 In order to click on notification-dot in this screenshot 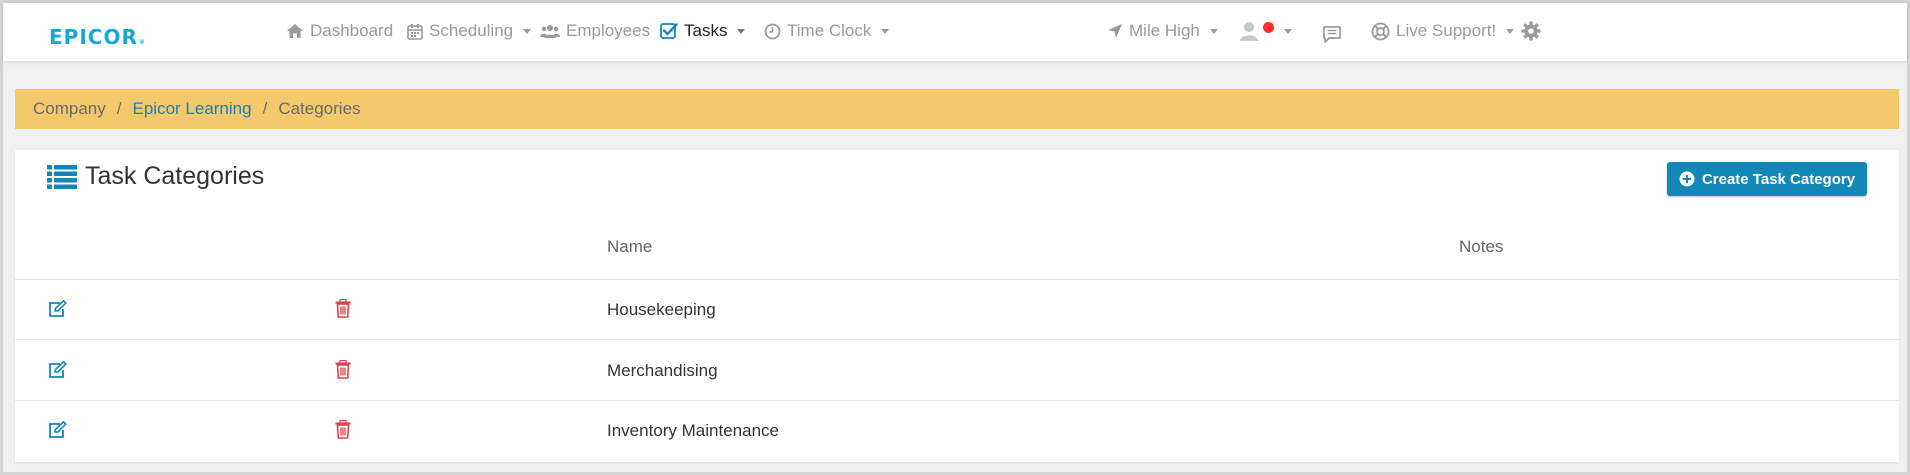, I will do `click(1268, 27)`.